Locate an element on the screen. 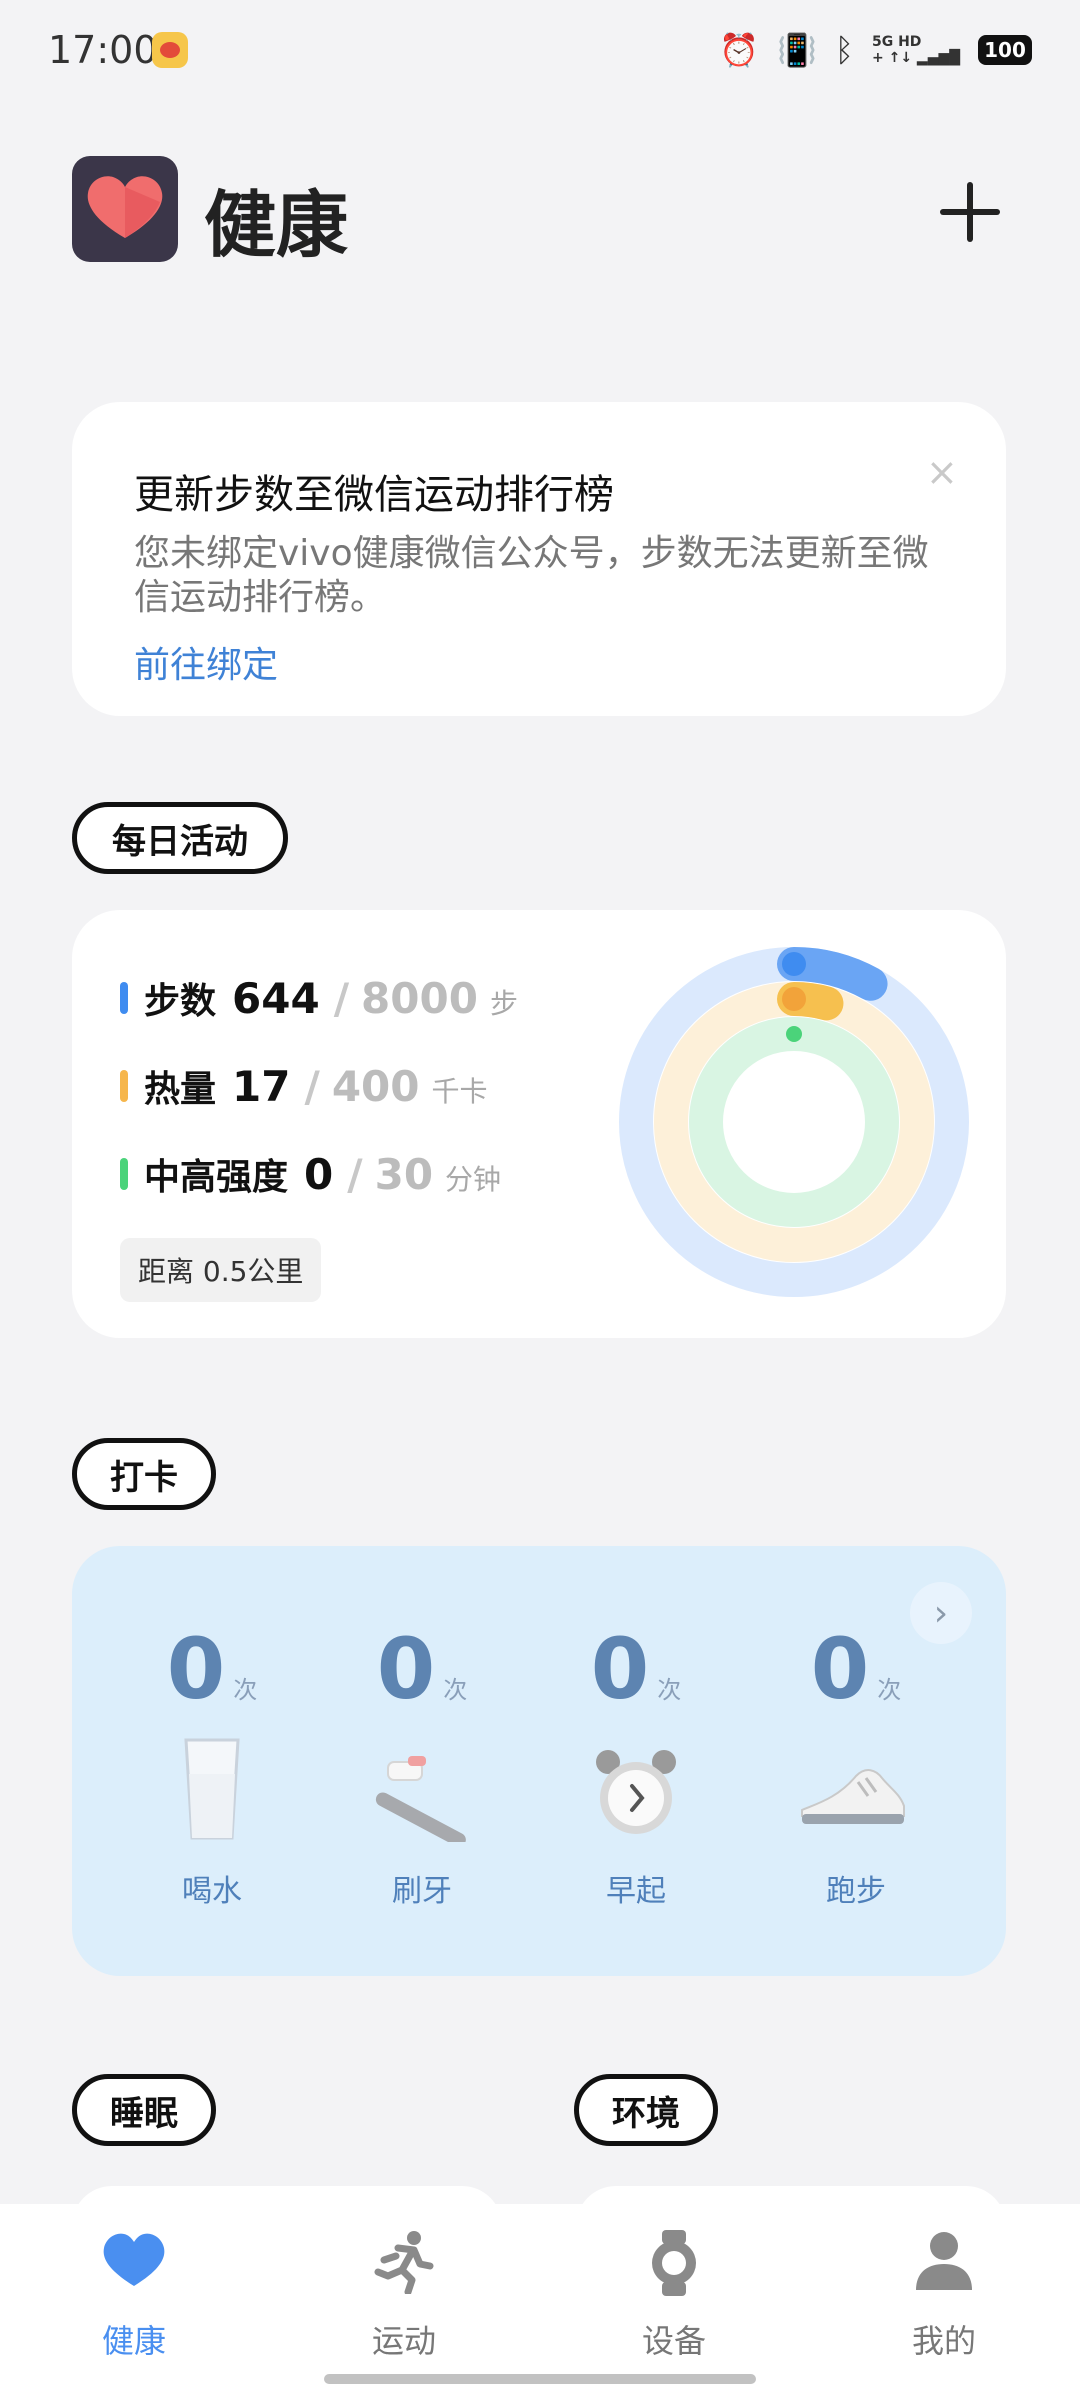 The image size is (1080, 2400). intensity-label: 中高强度 is located at coordinates (216, 1177).